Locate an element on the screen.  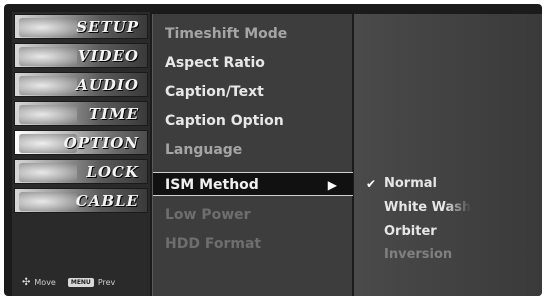
move-label: Move is located at coordinates (45, 282).